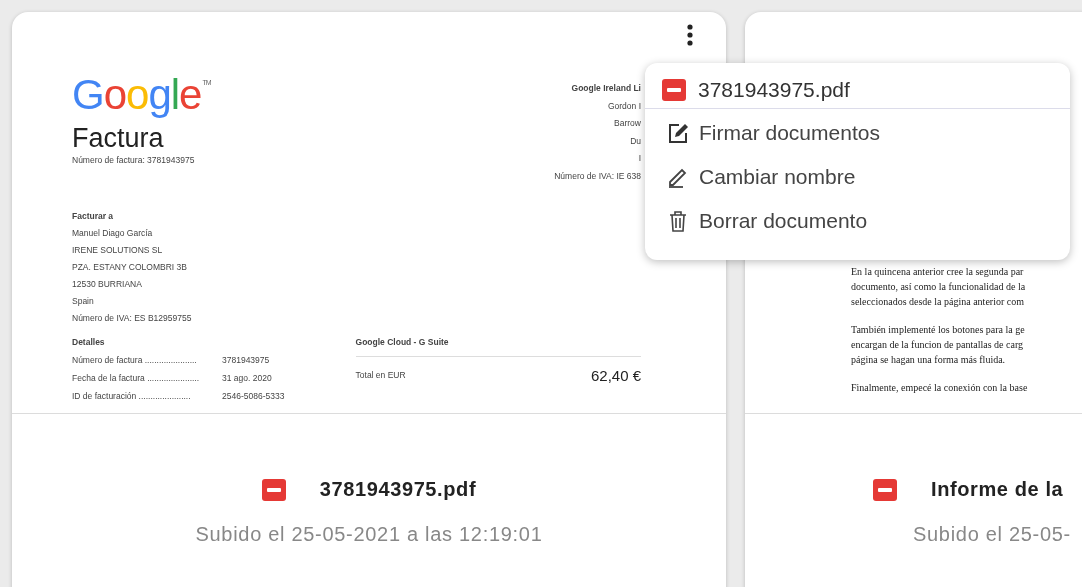 The width and height of the screenshot is (1082, 587). Describe the element at coordinates (690, 35) in the screenshot. I see `more-options-icon` at that location.